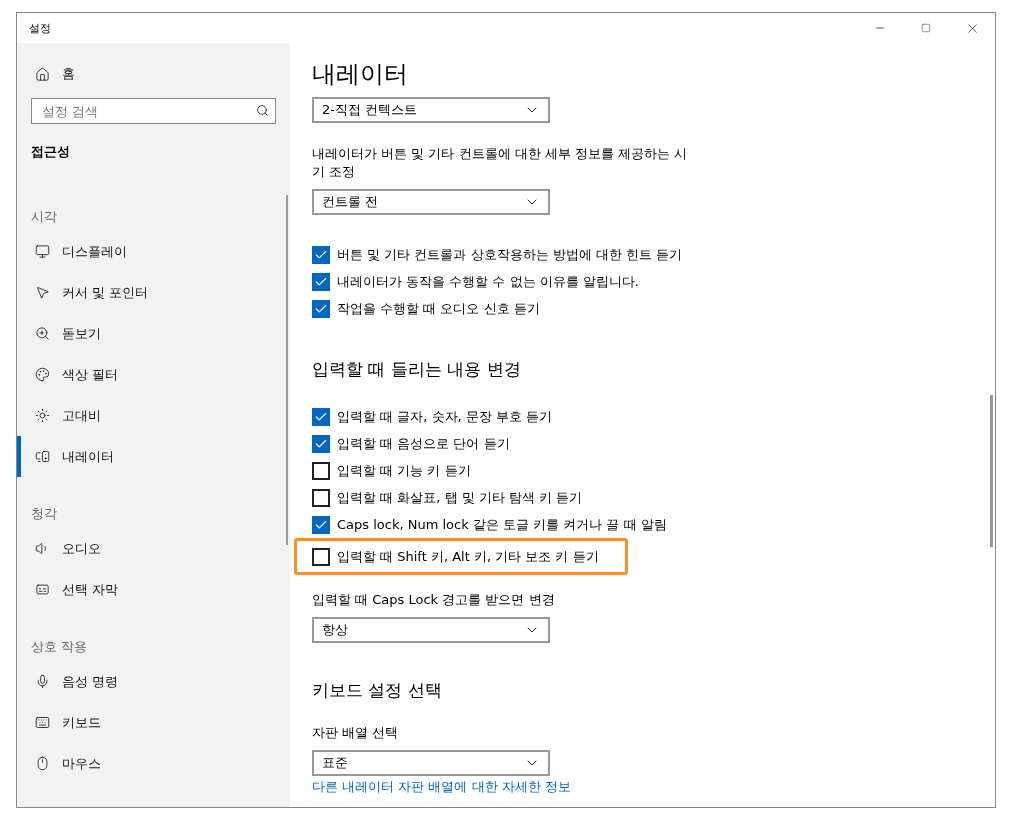 This screenshot has height=813, width=1010. I want to click on section-heading: 키보드 설정 선택, so click(377, 690).